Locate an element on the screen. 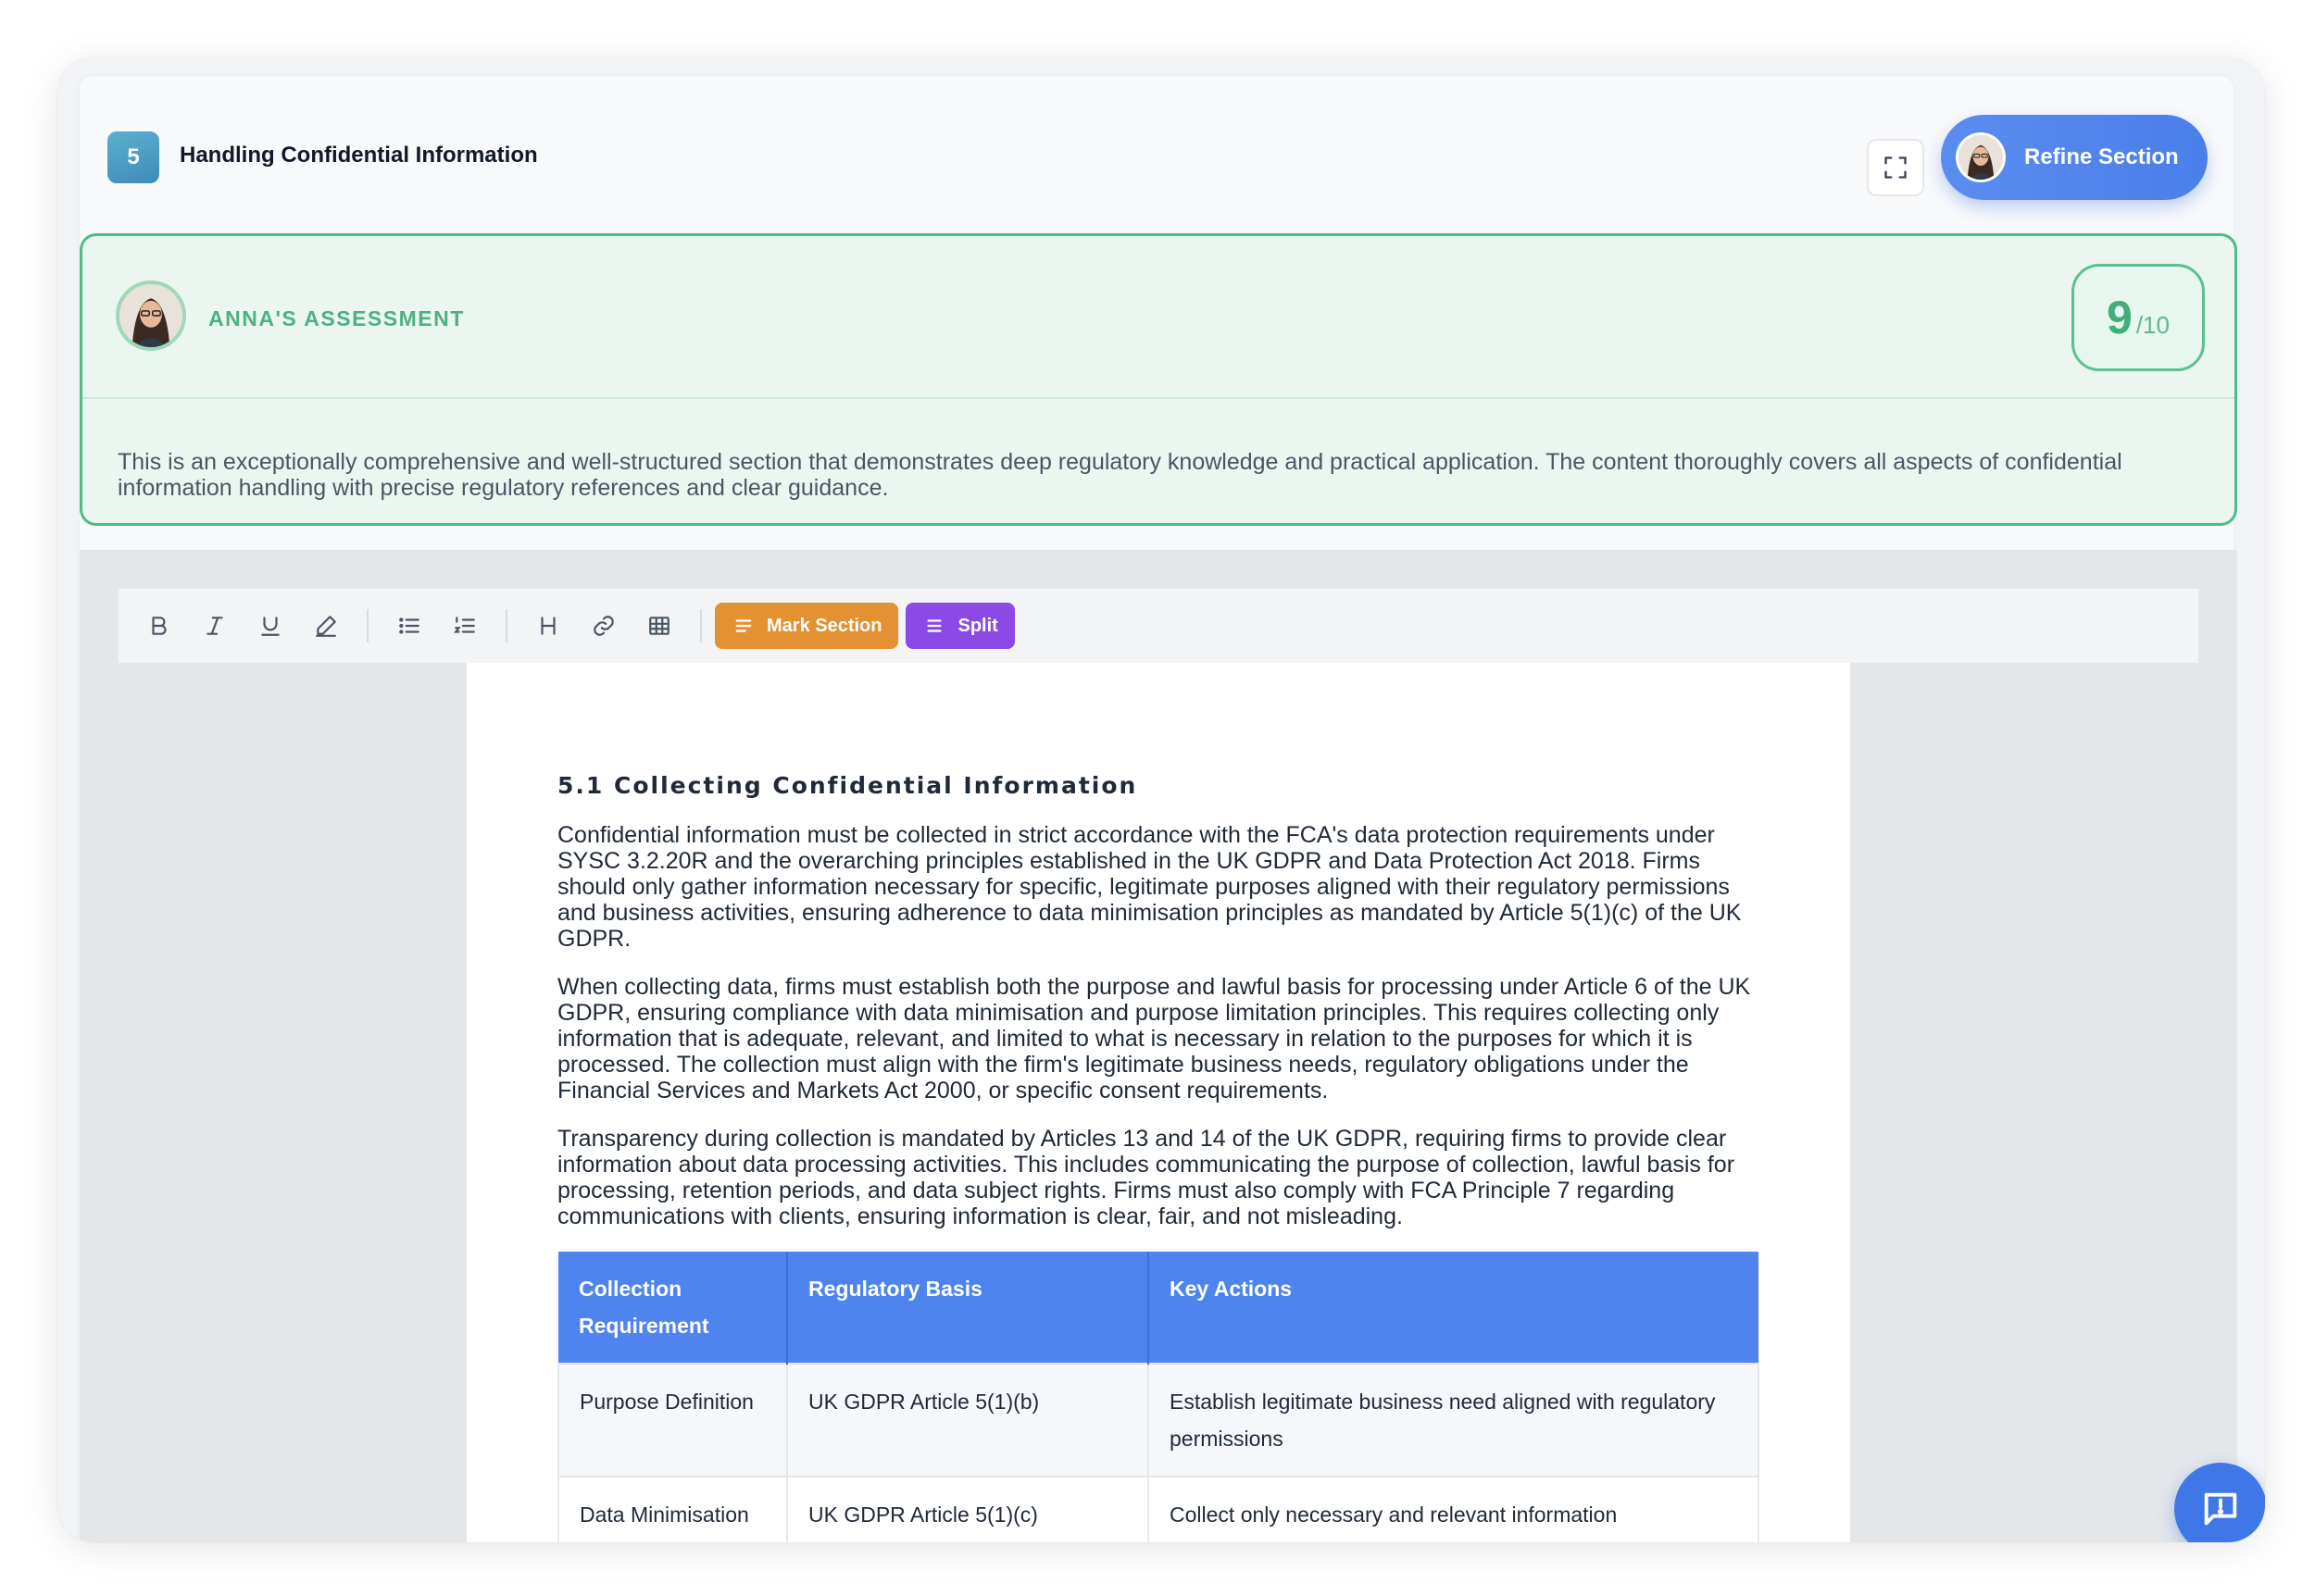 The height and width of the screenshot is (1596, 2315). expand-button is located at coordinates (1895, 167).